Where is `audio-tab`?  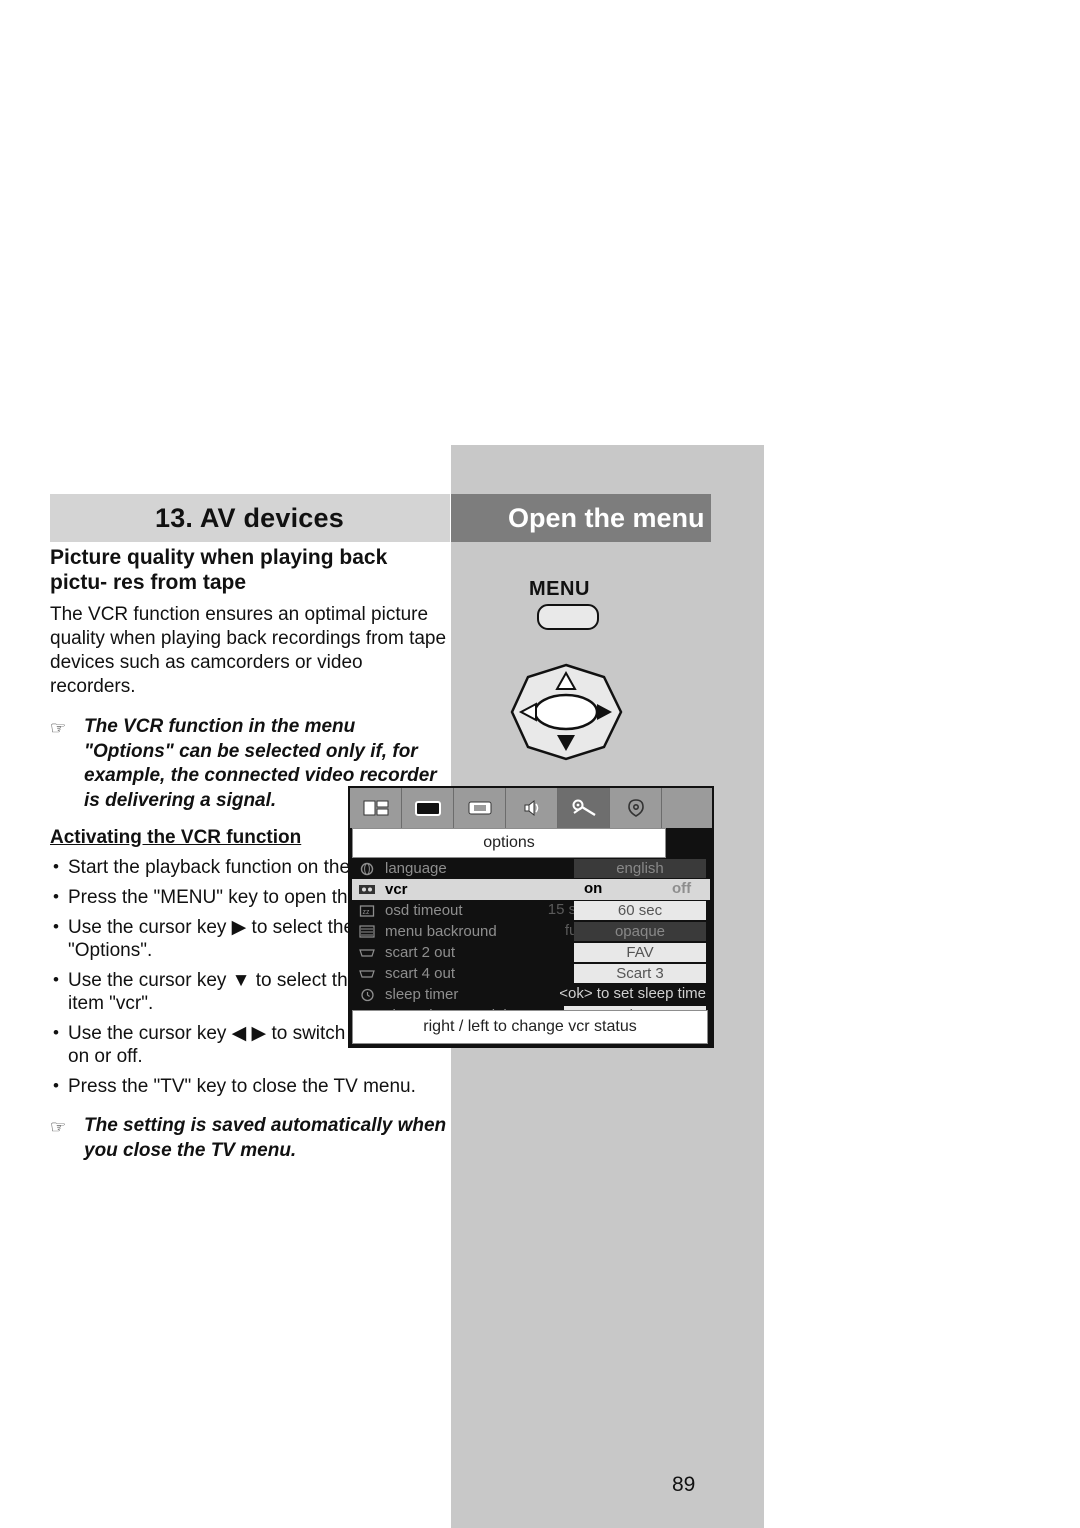
audio-tab is located at coordinates (532, 808).